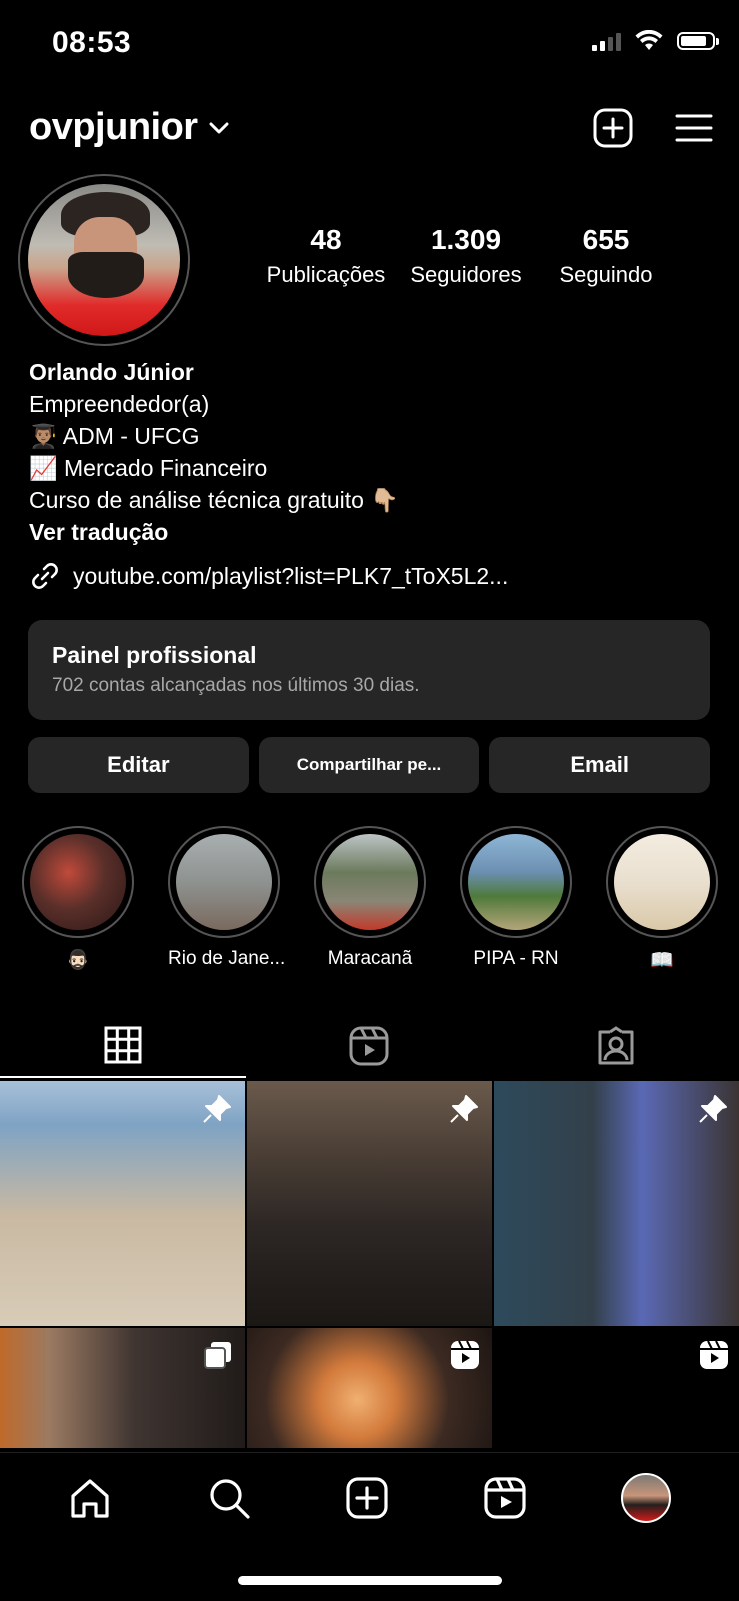  Describe the element at coordinates (606, 256) in the screenshot. I see `stat-following: 655 Seguindo` at that location.